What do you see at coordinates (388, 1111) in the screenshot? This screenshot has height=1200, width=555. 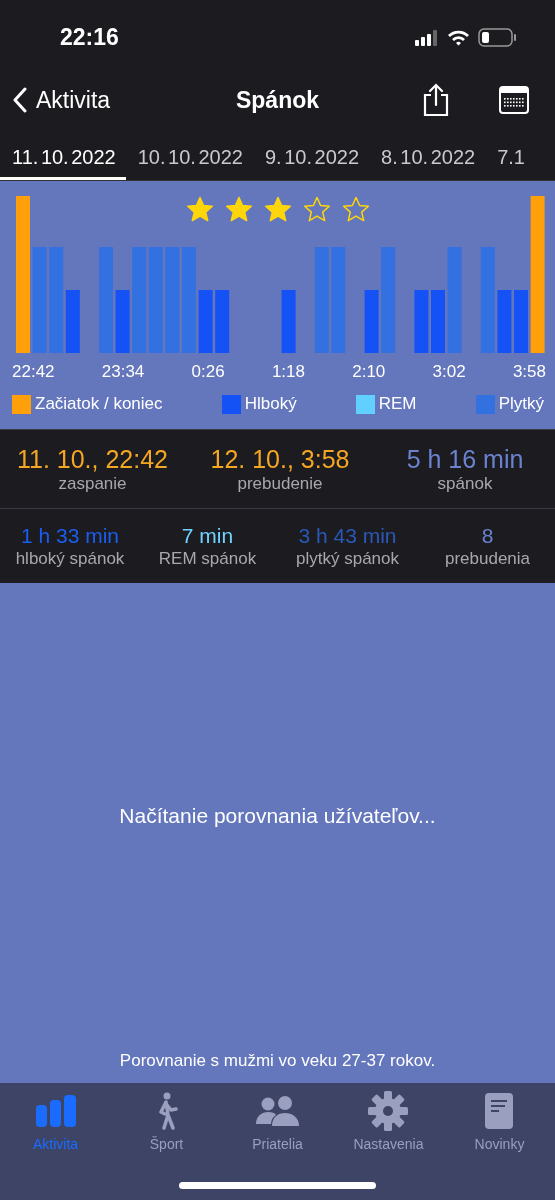 I see `settings-icon` at bounding box center [388, 1111].